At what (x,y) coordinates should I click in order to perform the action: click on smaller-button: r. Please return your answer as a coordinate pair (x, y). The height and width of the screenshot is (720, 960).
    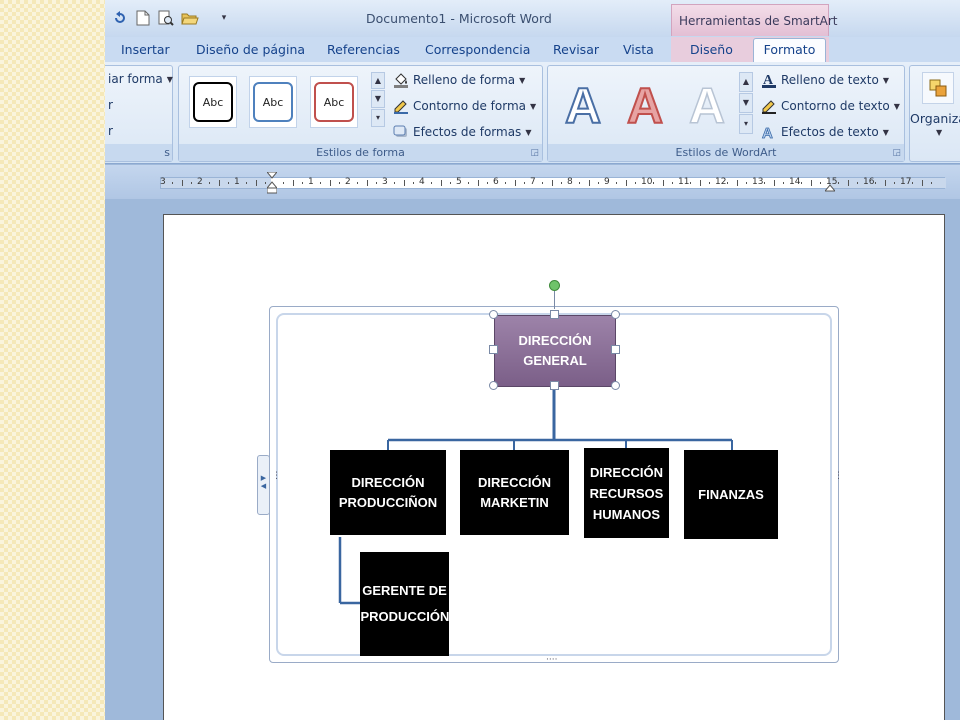
    Looking at the image, I should click on (110, 131).